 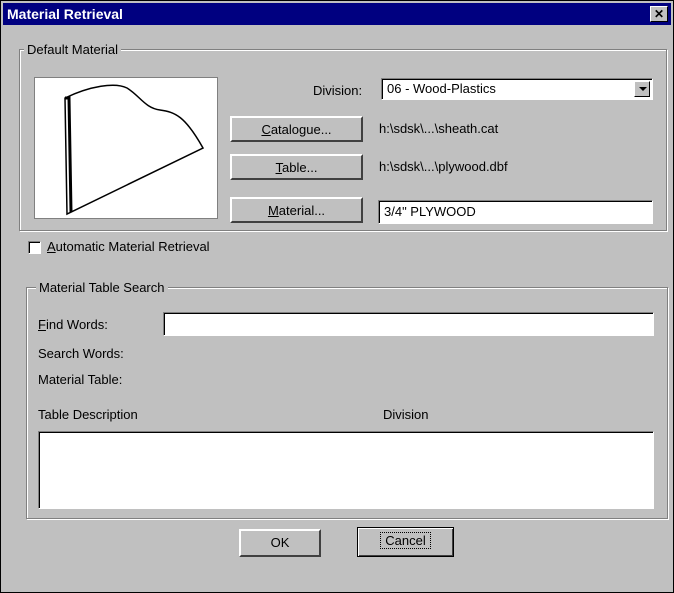 I want to click on material-preview-image, so click(x=126, y=148).